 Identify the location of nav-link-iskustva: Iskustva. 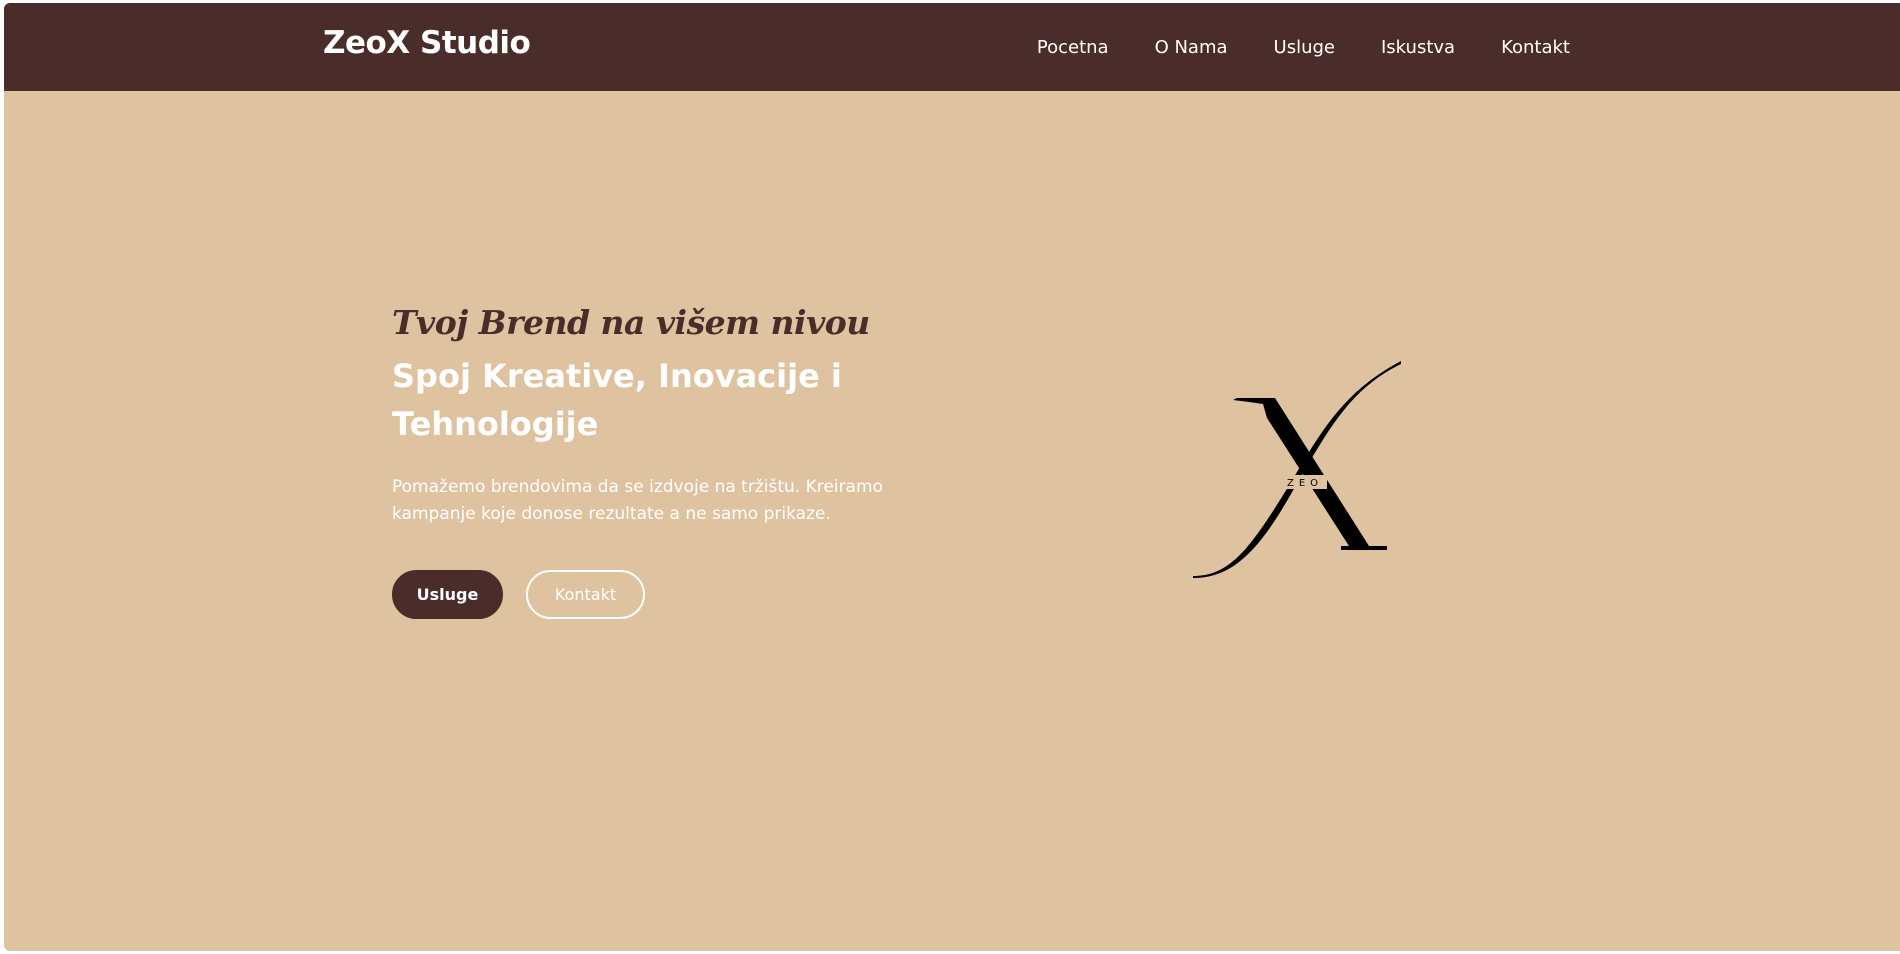
(1418, 47).